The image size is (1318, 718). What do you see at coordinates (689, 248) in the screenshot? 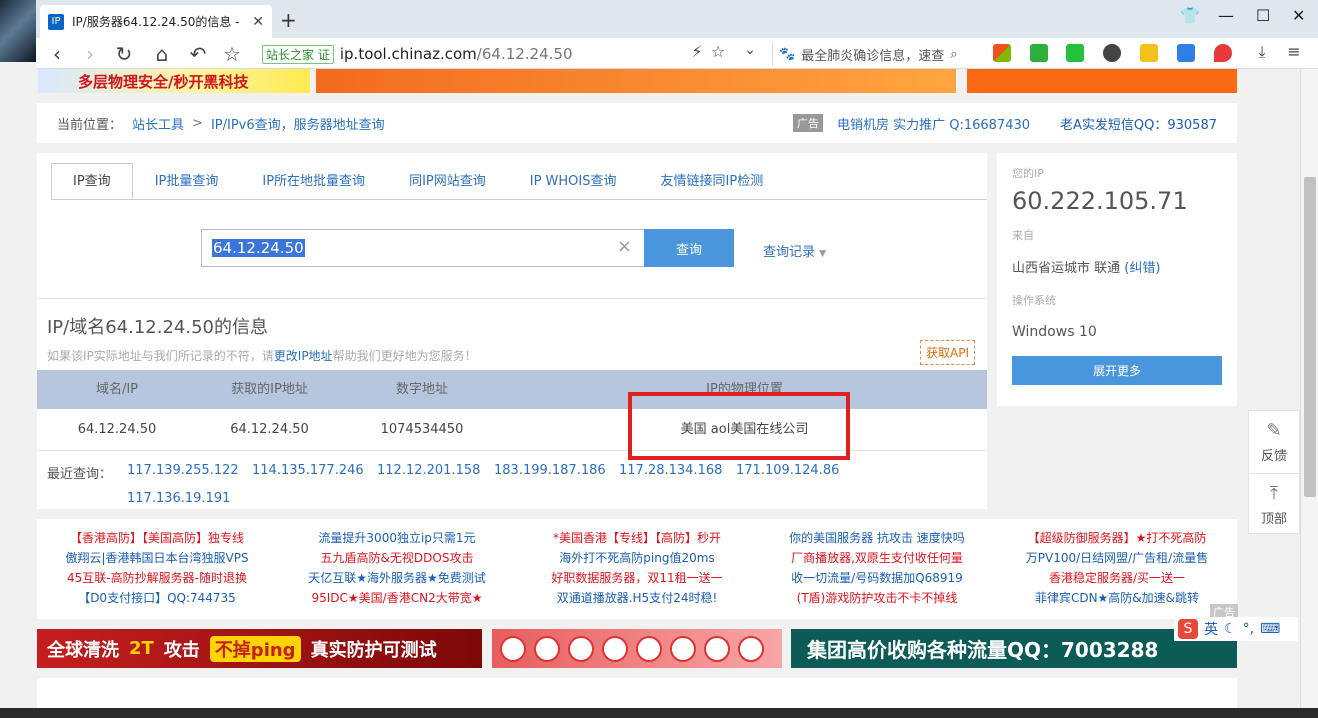
I see `query-button: 查询` at bounding box center [689, 248].